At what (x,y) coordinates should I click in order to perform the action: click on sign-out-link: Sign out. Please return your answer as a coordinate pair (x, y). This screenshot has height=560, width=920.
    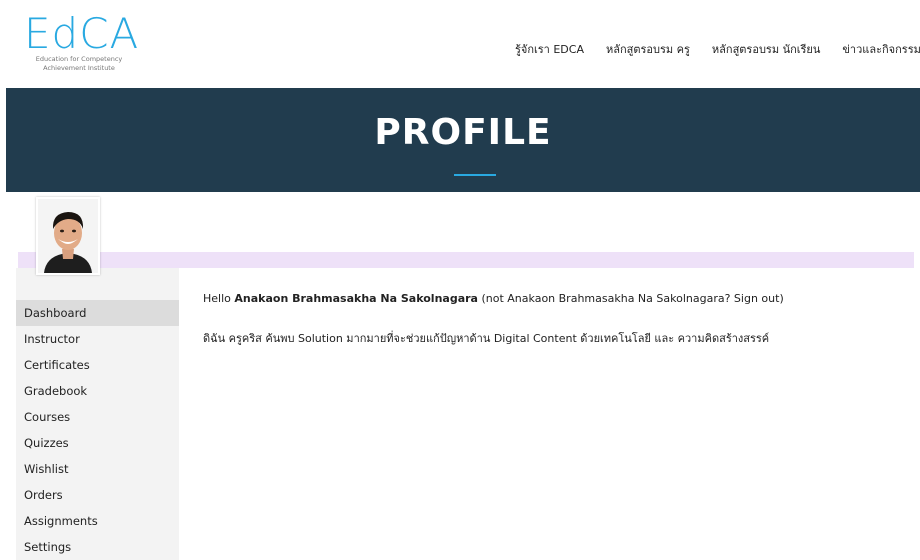
    Looking at the image, I should click on (757, 298).